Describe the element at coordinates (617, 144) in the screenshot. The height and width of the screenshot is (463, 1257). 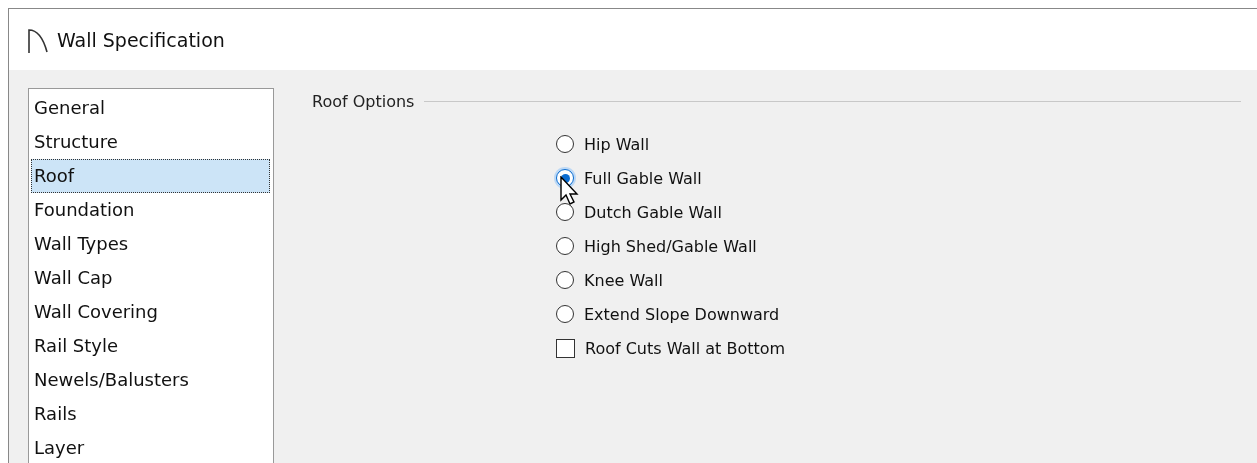
I see `option-label: Hip Wall` at that location.